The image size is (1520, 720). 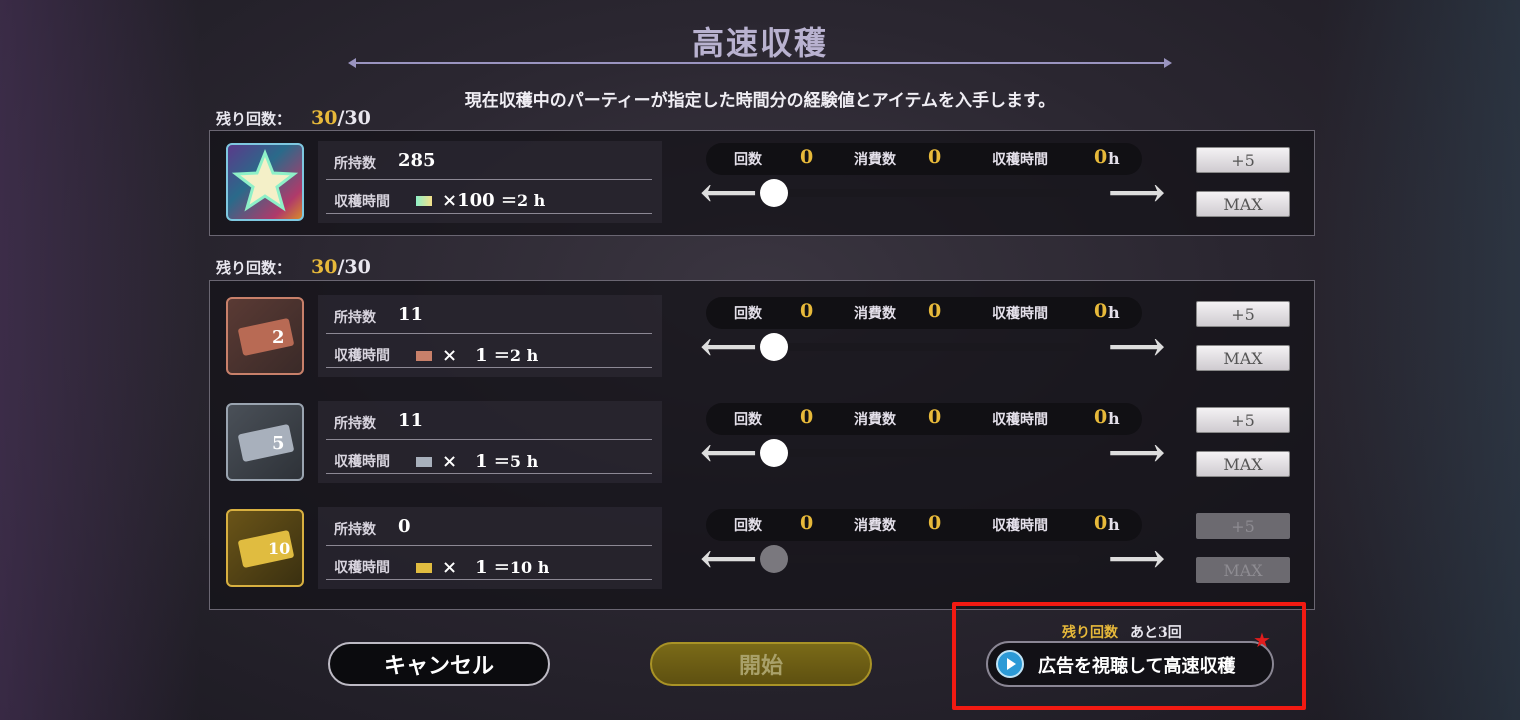 What do you see at coordinates (490, 182) in the screenshot?
I see `item-info: 所持数 285 収穫時間 ×100 ＝2 h` at bounding box center [490, 182].